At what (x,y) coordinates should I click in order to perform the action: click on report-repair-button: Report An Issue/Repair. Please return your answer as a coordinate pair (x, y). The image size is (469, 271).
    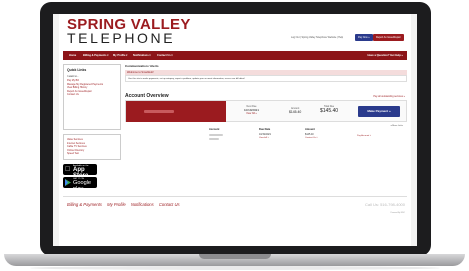
    Looking at the image, I should click on (388, 37).